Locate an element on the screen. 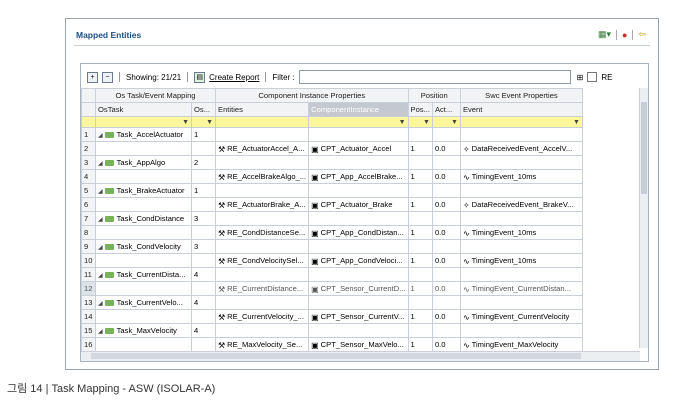  row-number: 8 is located at coordinates (88, 232).